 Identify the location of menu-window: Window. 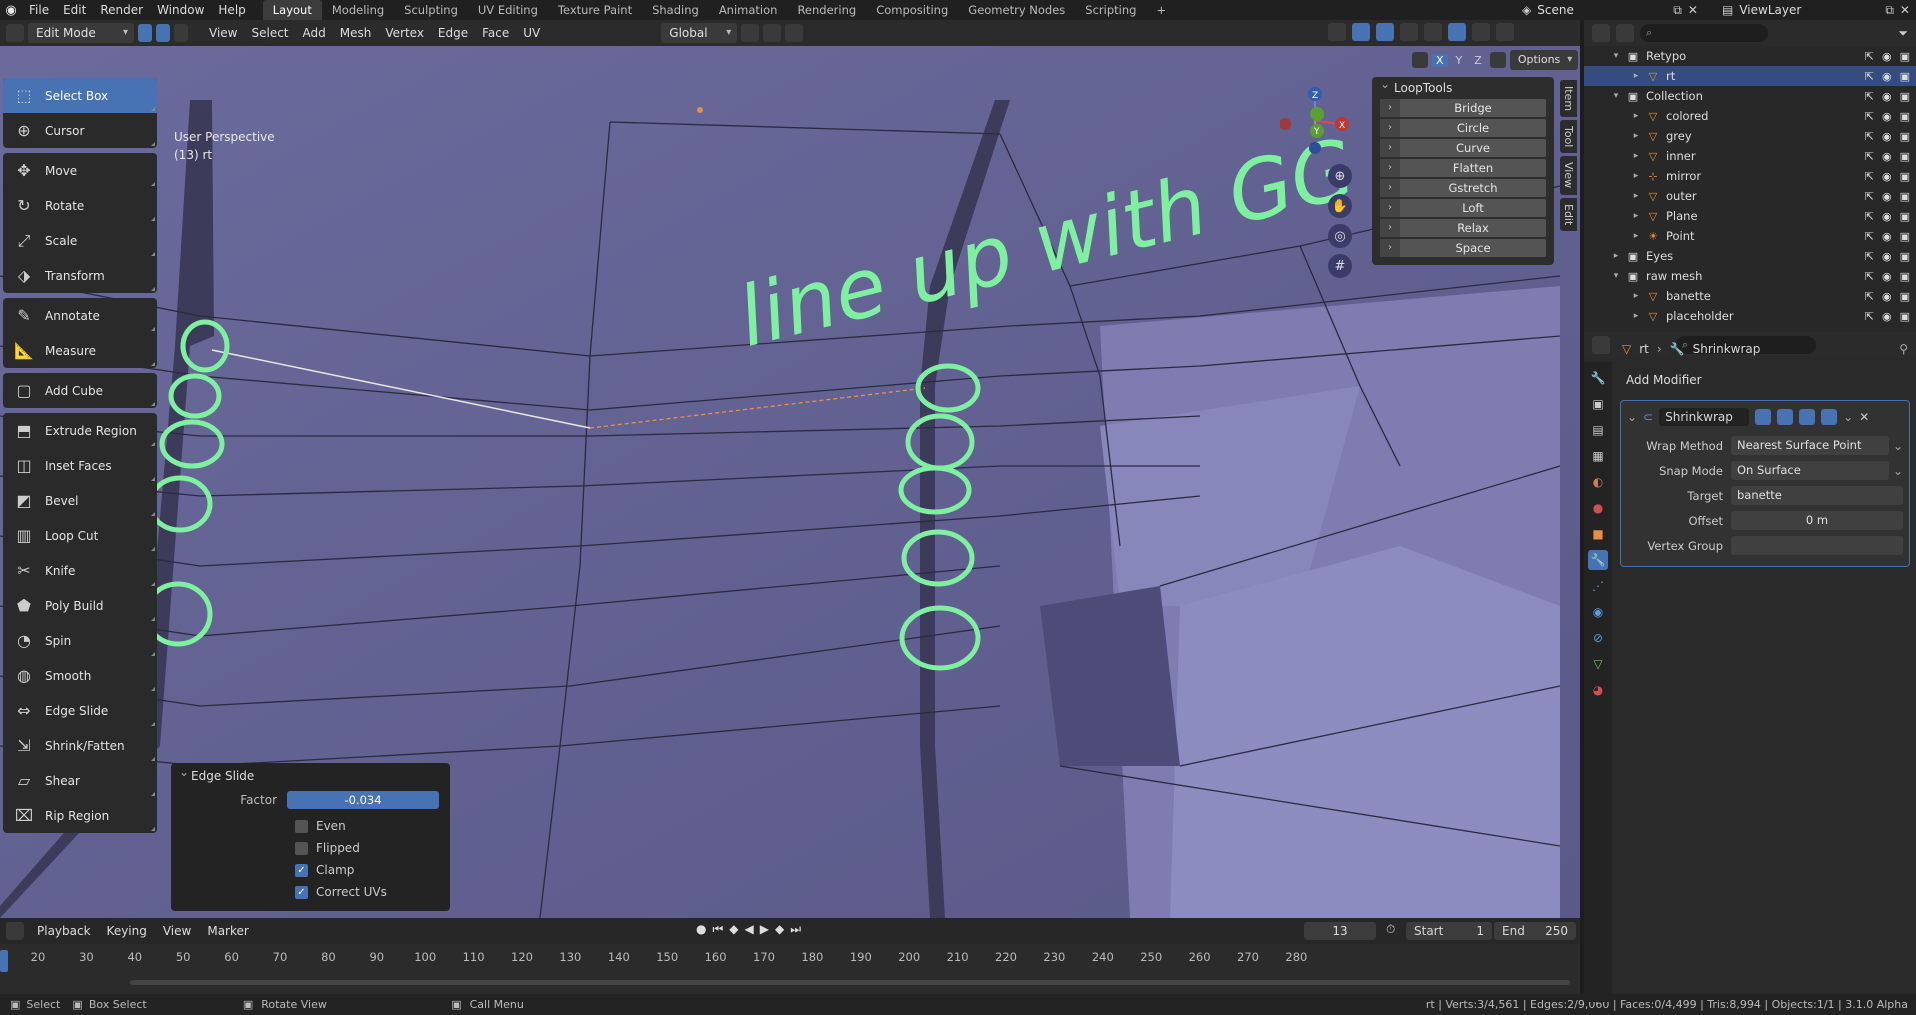
(180, 10).